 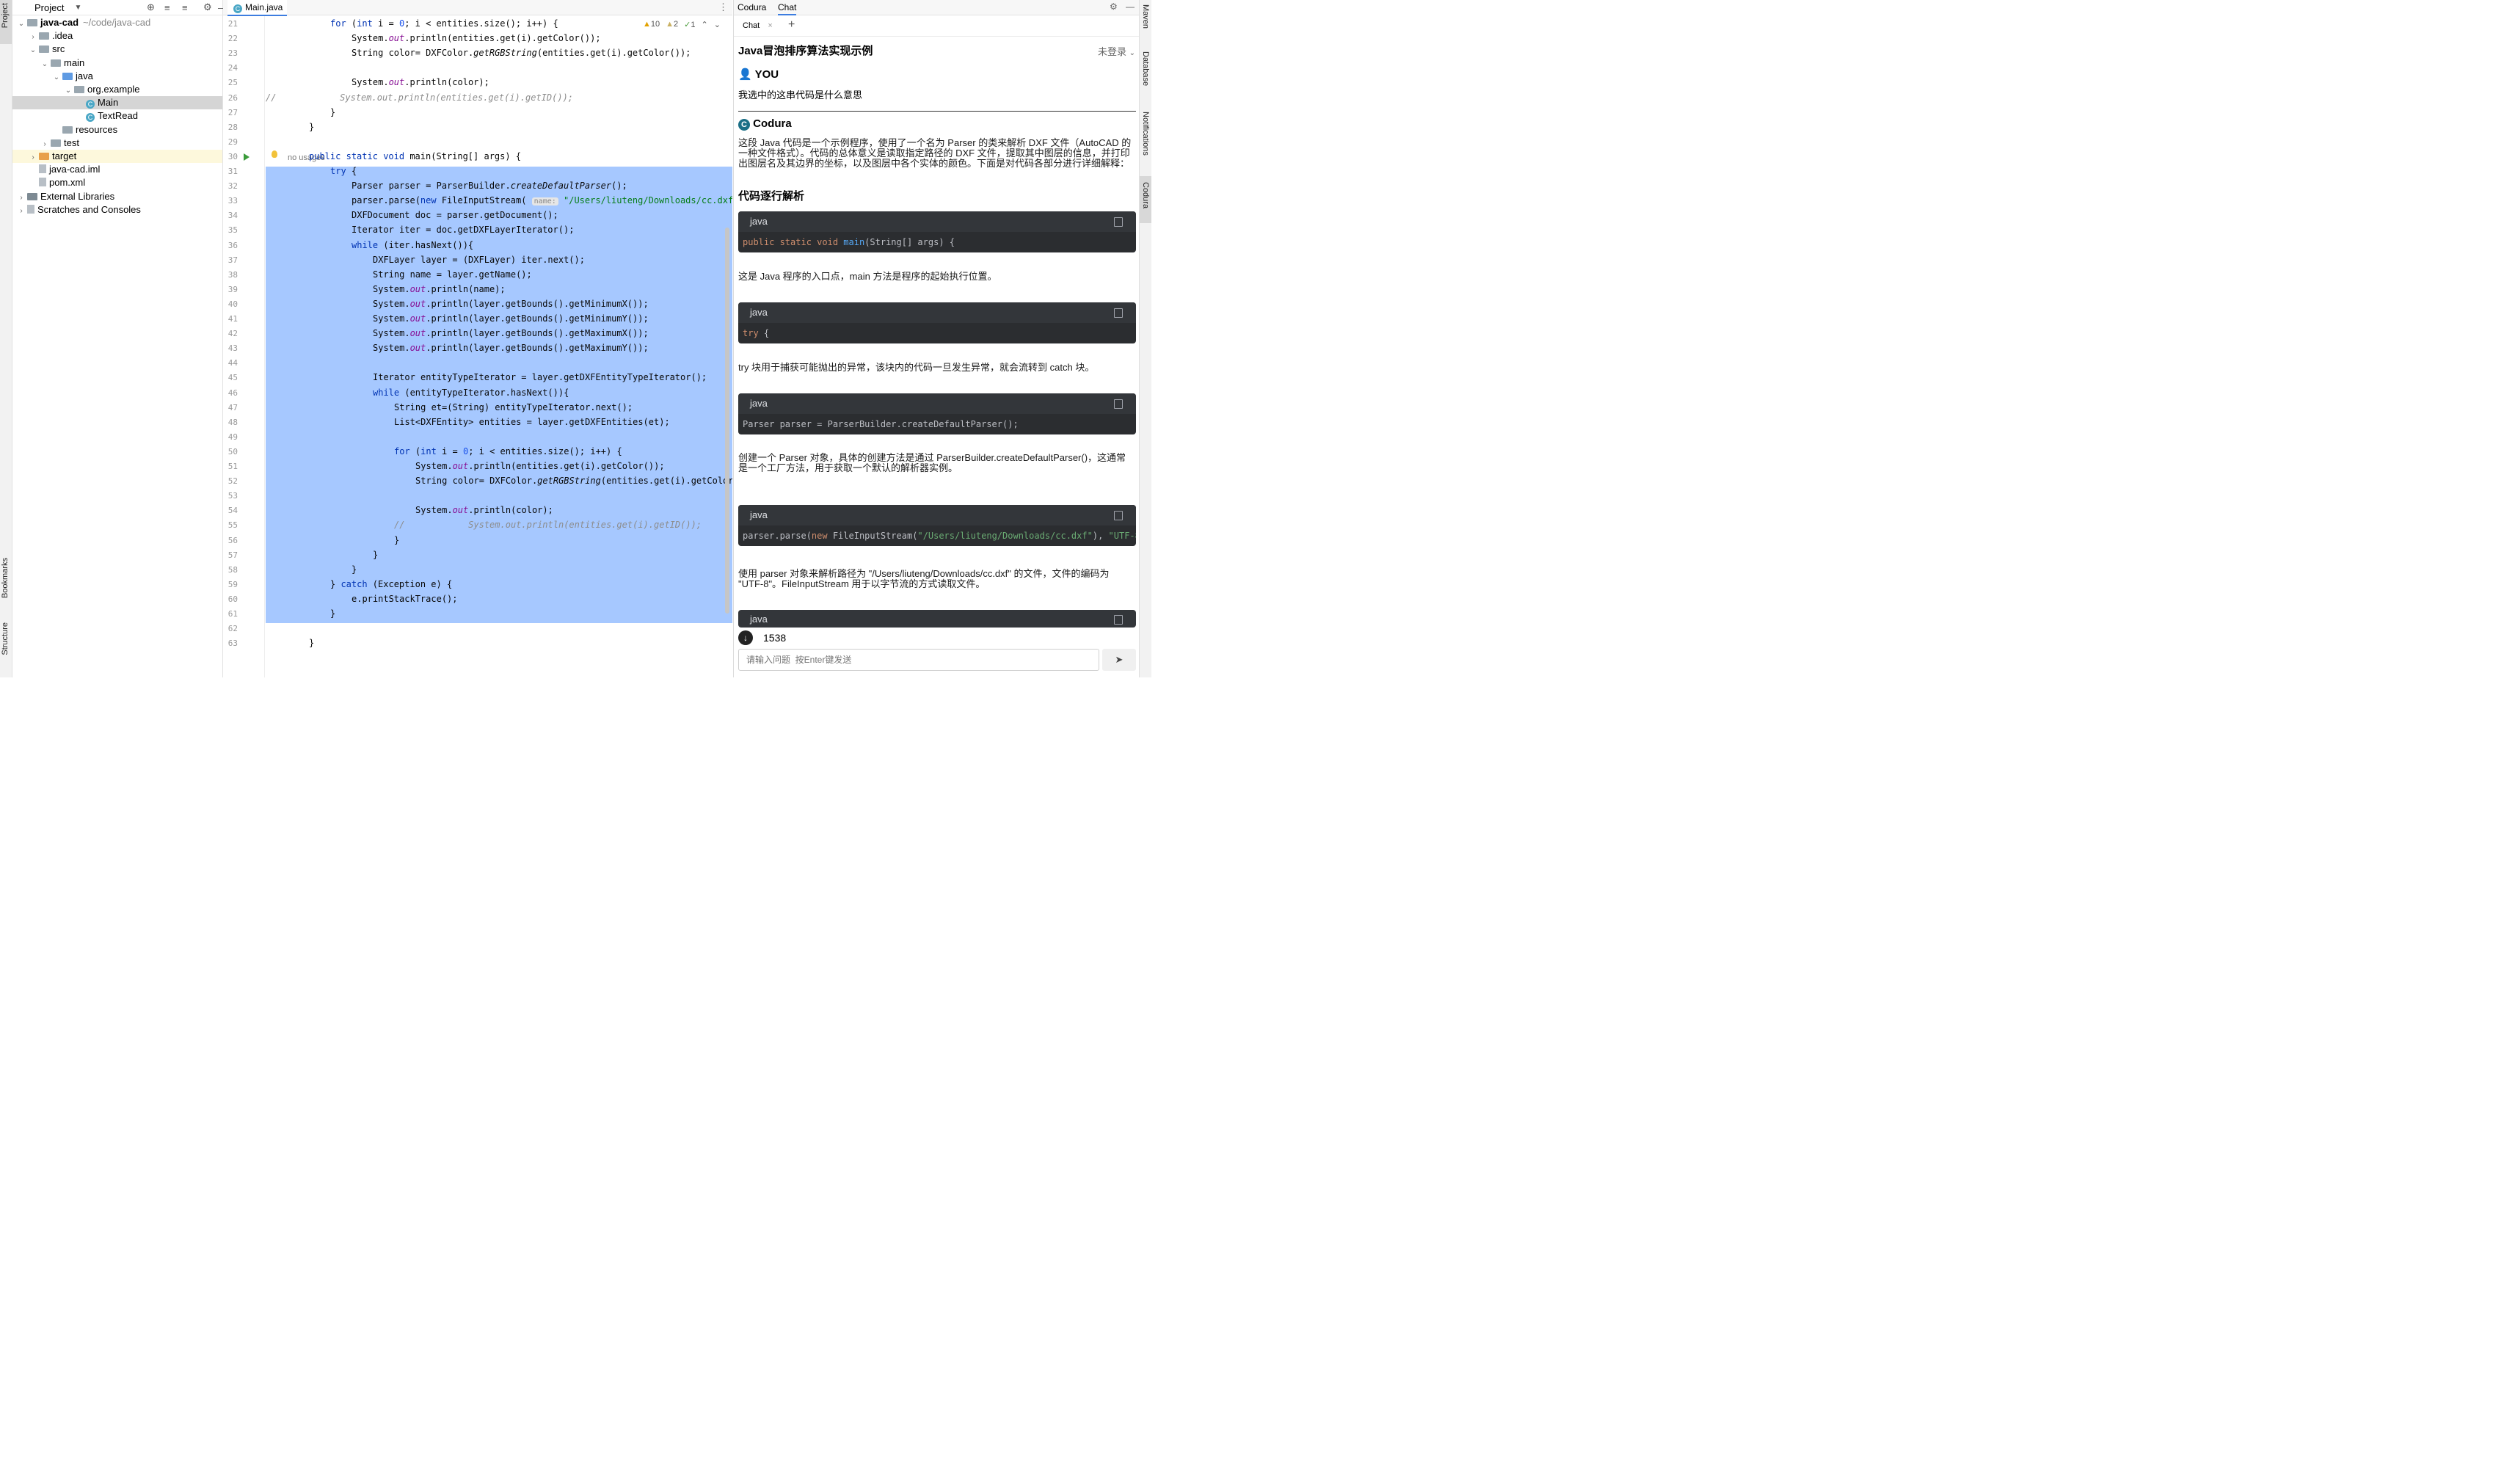 I want to click on code-line: DXFLayer layer = (DXFLayer) iter.next();, so click(x=479, y=259).